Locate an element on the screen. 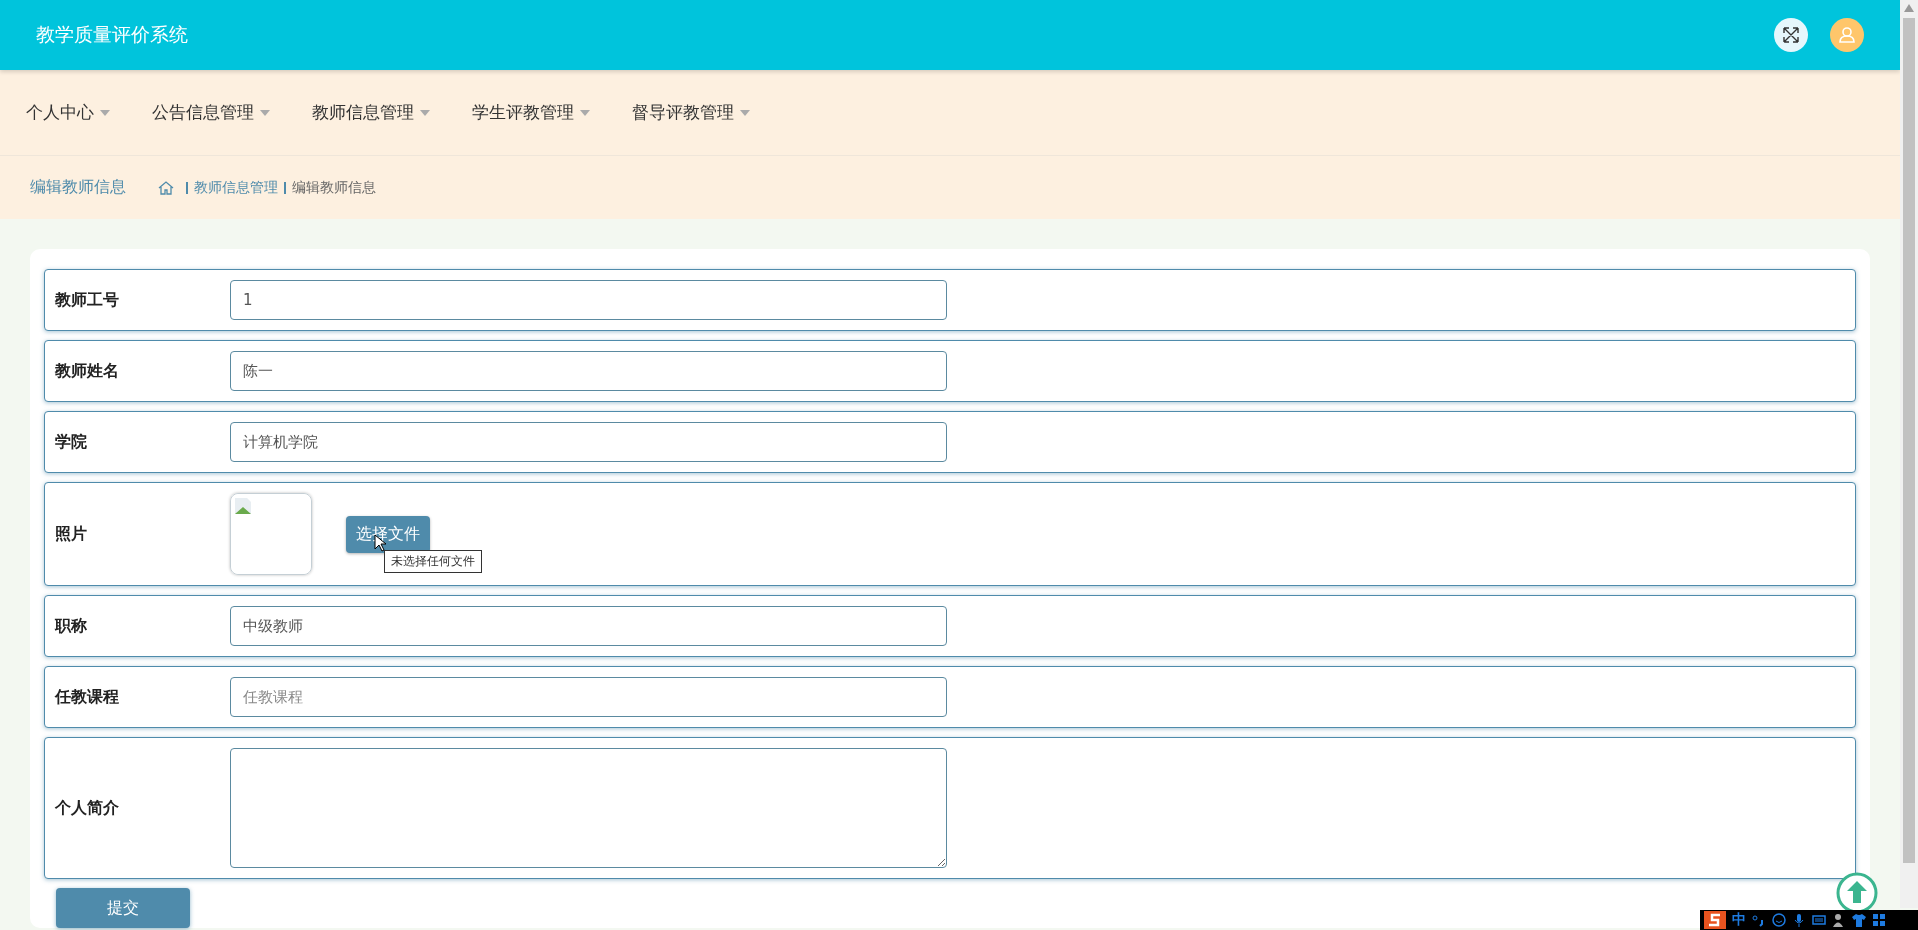  breadcrumb-link: 教师信息管理 is located at coordinates (236, 187).